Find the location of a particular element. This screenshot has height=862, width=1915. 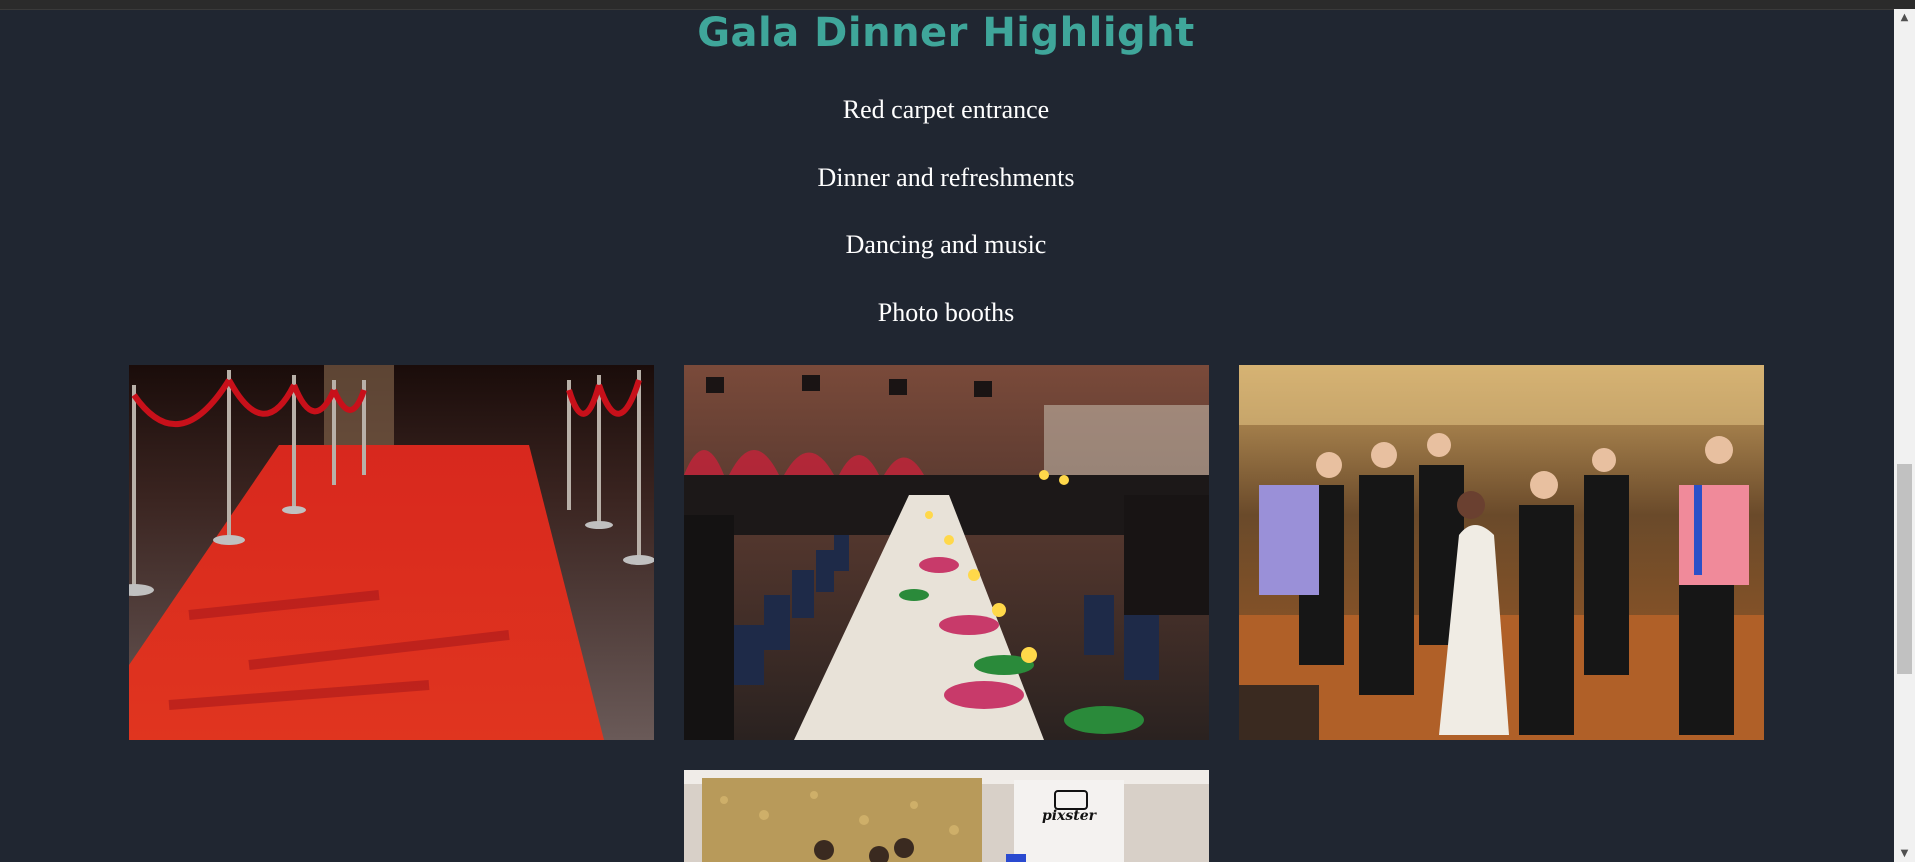

scroll-down-arrow-icon: ▼ is located at coordinates (1904, 853).